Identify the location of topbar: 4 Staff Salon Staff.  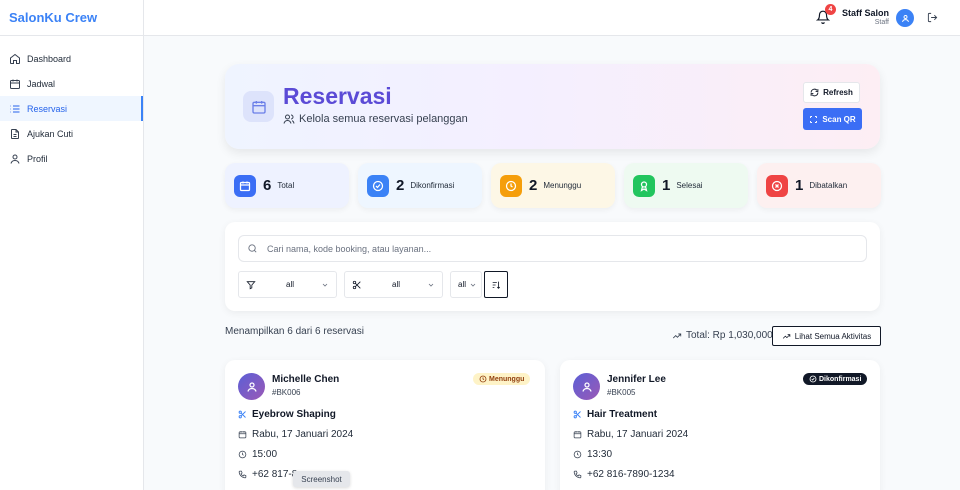
(552, 18).